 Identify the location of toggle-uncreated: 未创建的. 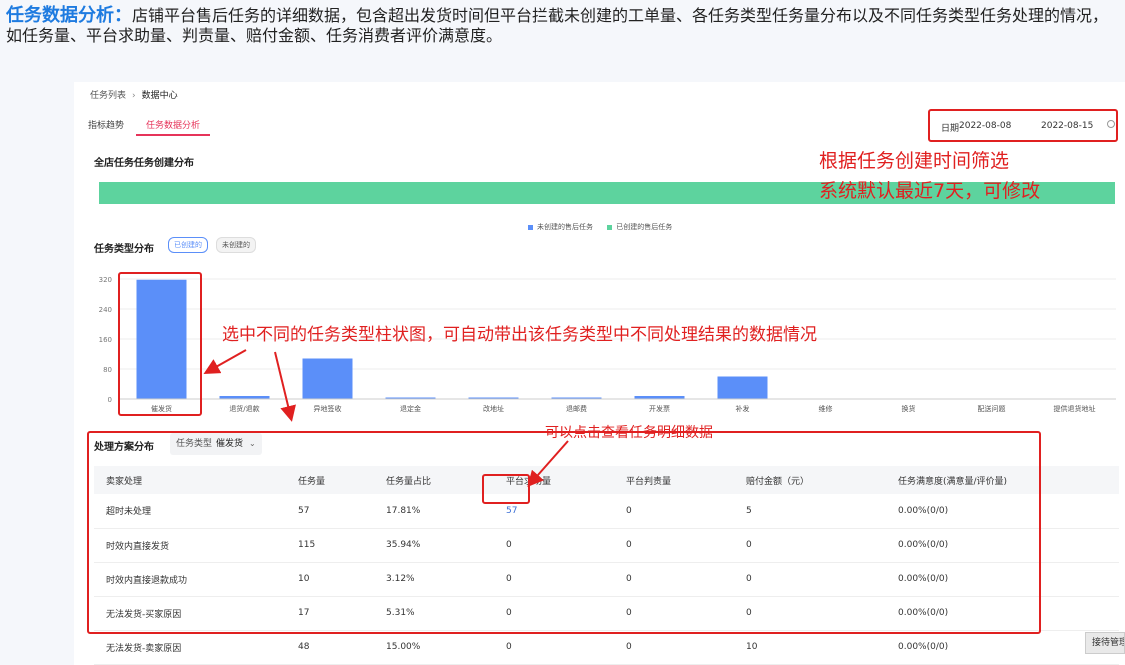
(236, 245).